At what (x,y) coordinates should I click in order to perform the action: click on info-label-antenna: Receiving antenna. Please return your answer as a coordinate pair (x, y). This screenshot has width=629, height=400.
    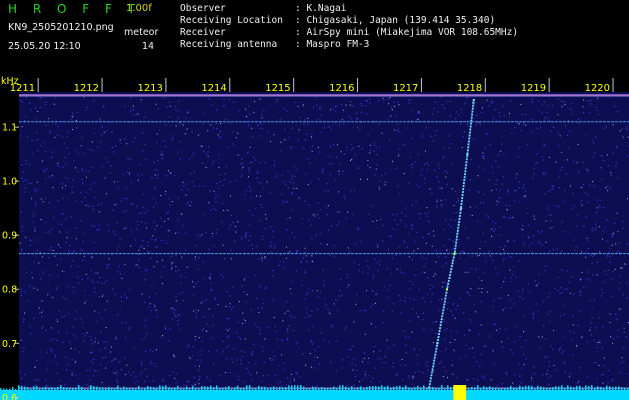
    Looking at the image, I should click on (229, 44).